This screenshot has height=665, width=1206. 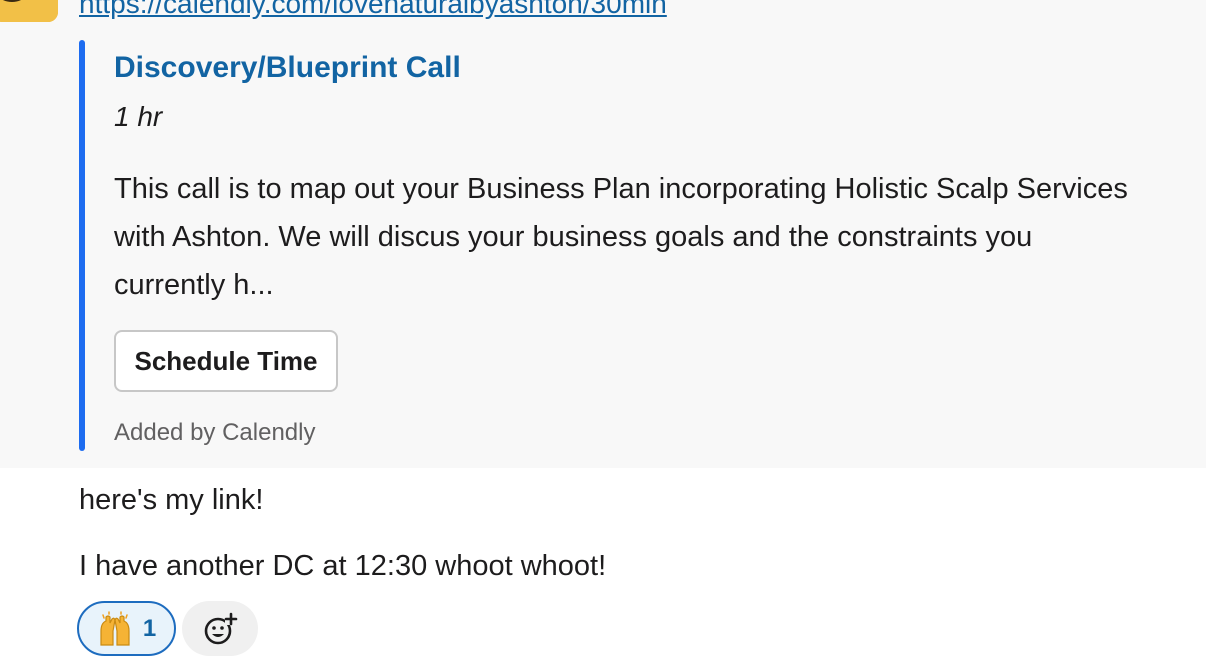 I want to click on reaction-count: 1, so click(x=149, y=628).